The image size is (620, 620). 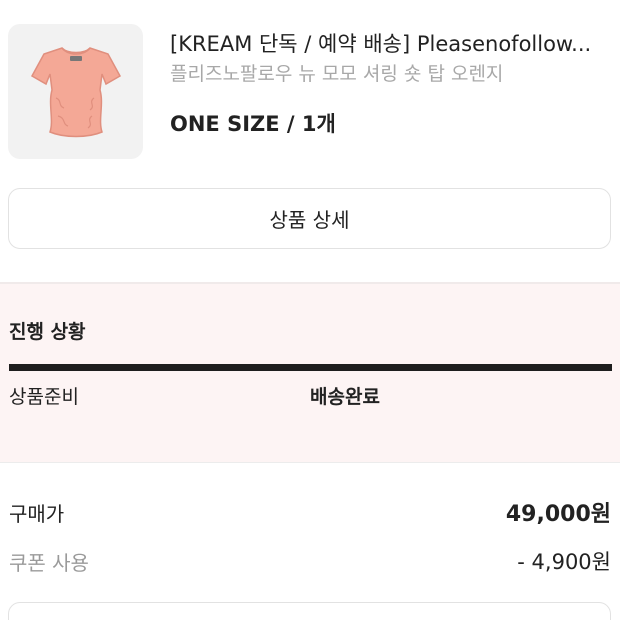 What do you see at coordinates (310, 512) in the screenshot?
I see `price-row: 구매가 49,000원` at bounding box center [310, 512].